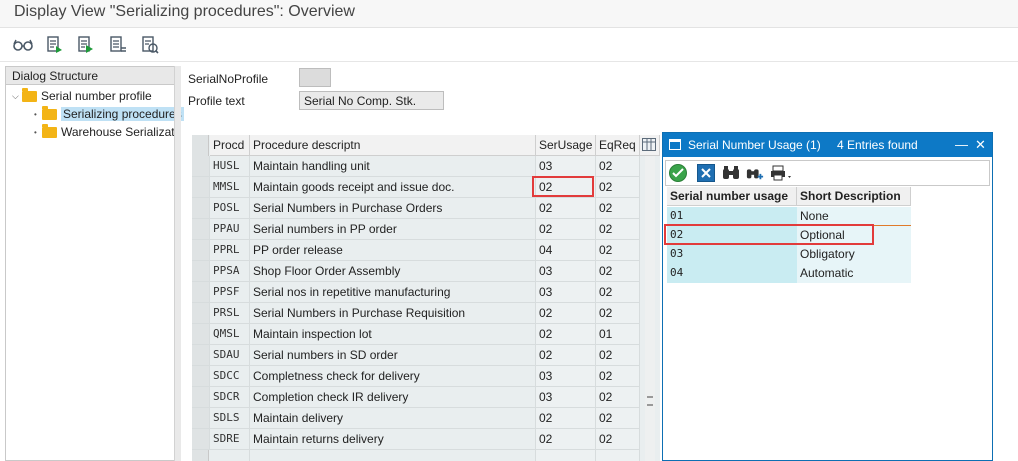 The height and width of the screenshot is (461, 1018). I want to click on search-more-button, so click(755, 173).